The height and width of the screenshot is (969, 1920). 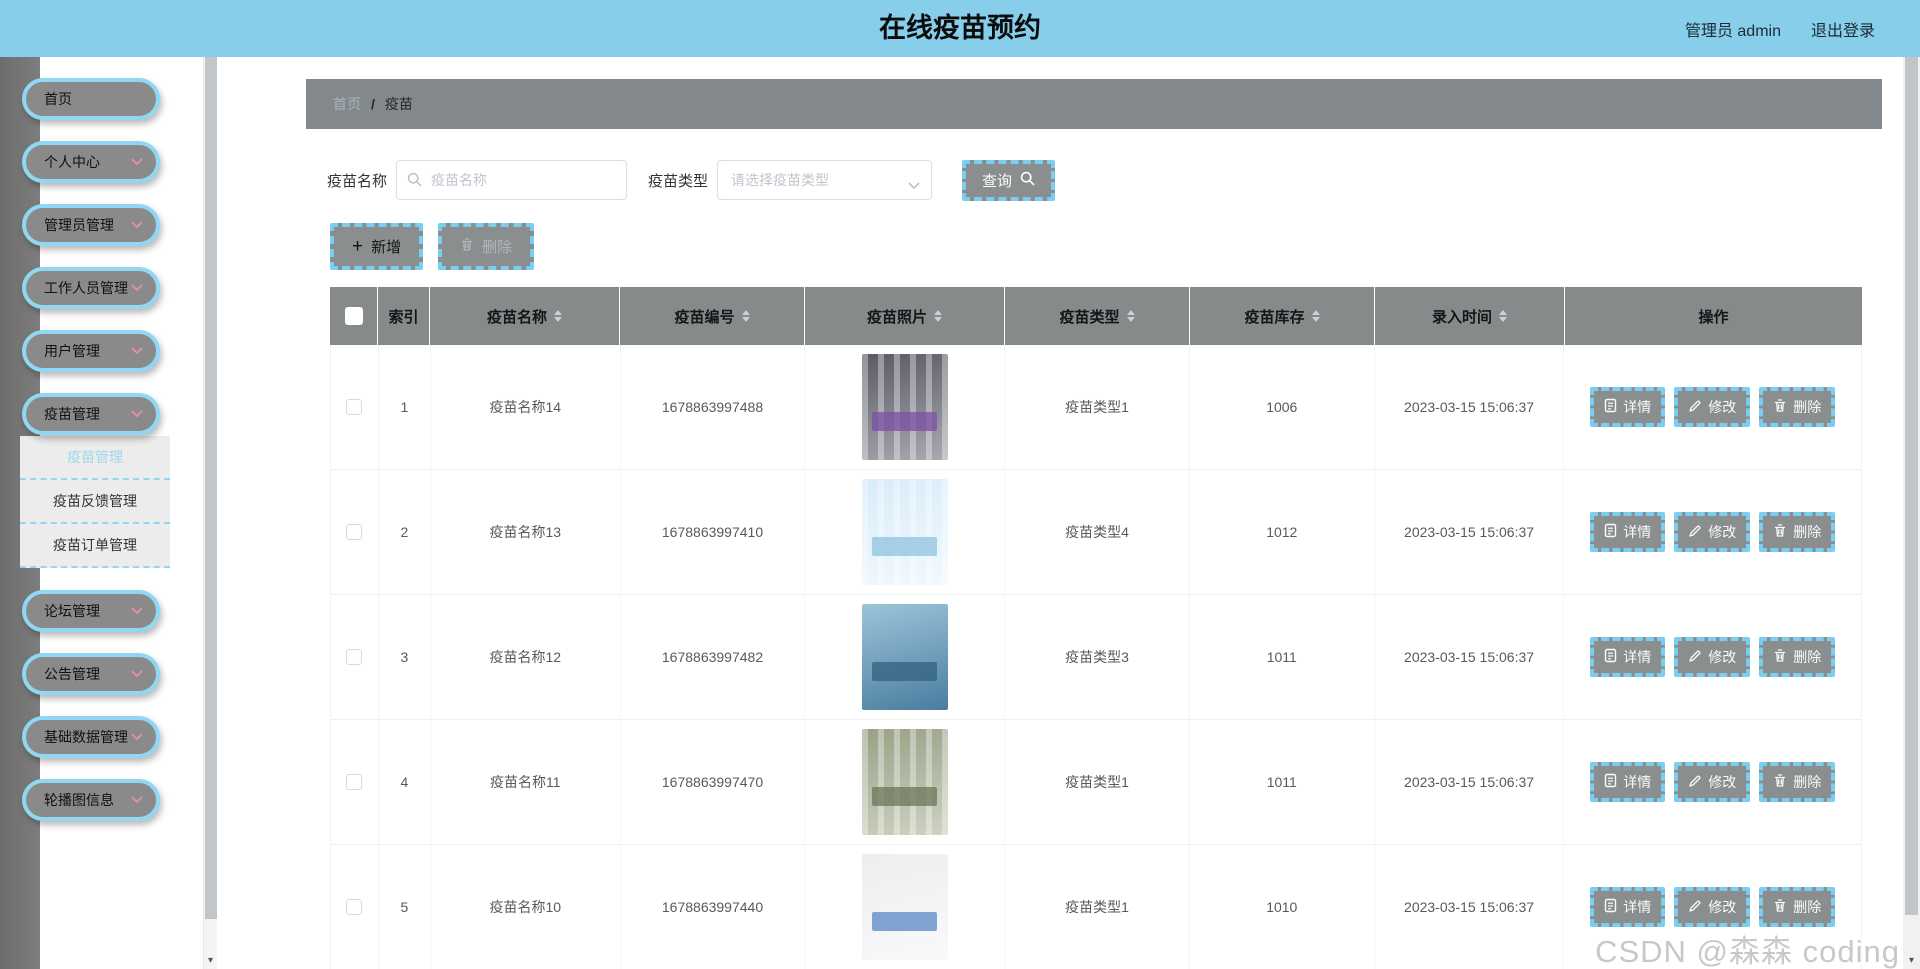 I want to click on sidebar-scrollbar: ▾, so click(x=210, y=513).